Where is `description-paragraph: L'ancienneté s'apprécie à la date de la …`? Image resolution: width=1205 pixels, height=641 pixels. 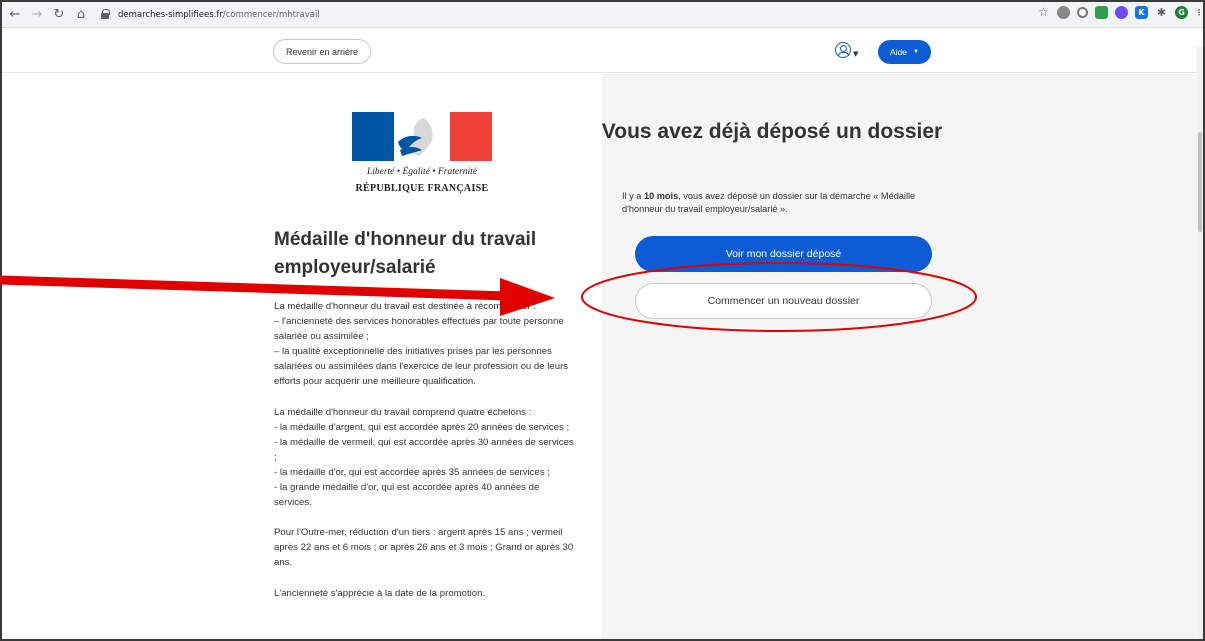 description-paragraph: L'ancienneté s'apprécie à la date de la … is located at coordinates (380, 593).